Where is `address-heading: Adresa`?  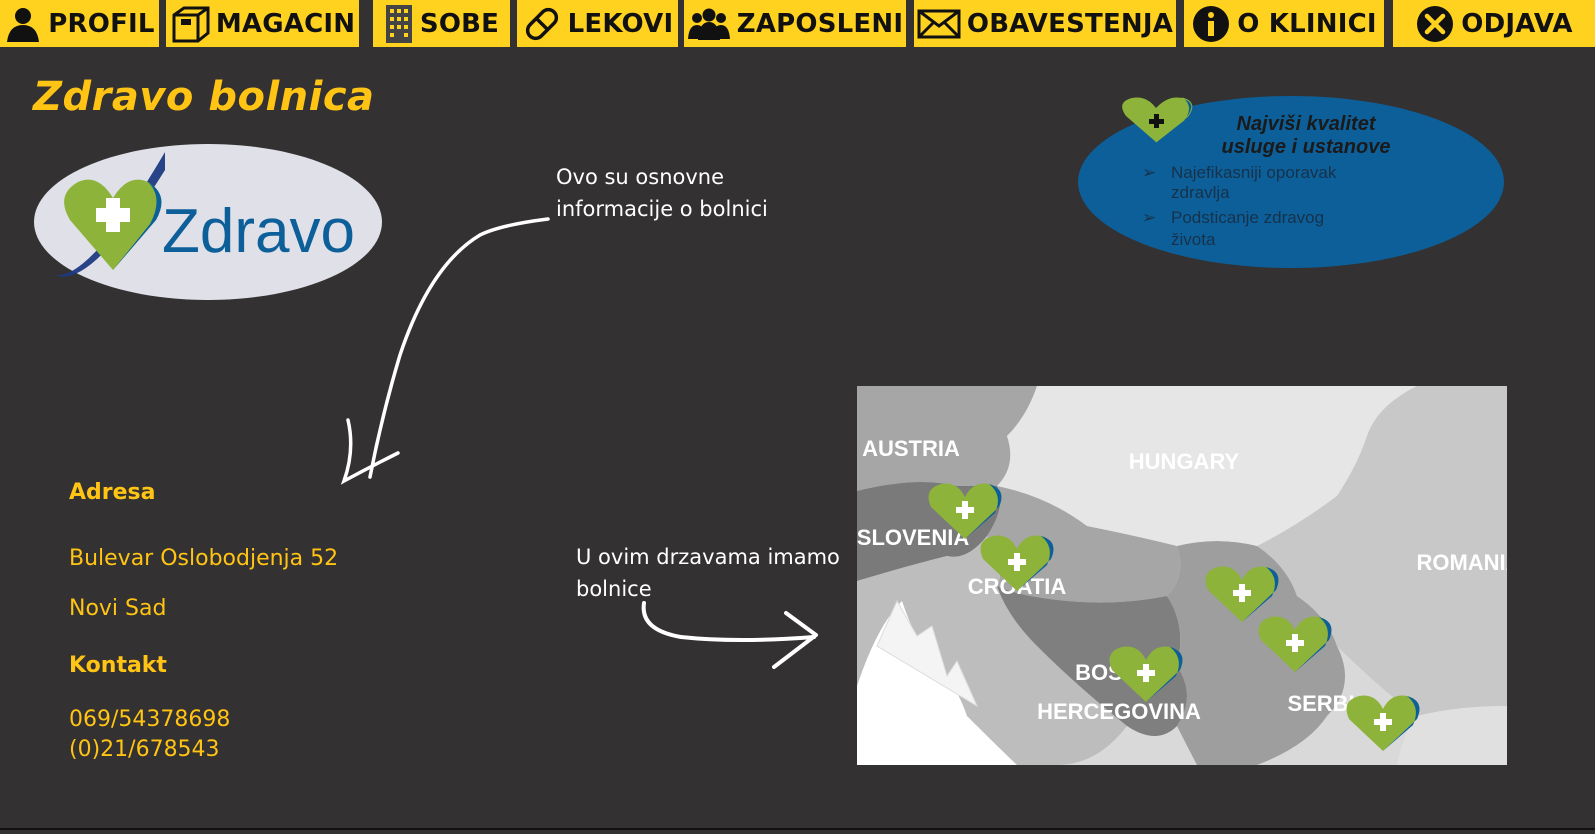 address-heading: Adresa is located at coordinates (112, 492).